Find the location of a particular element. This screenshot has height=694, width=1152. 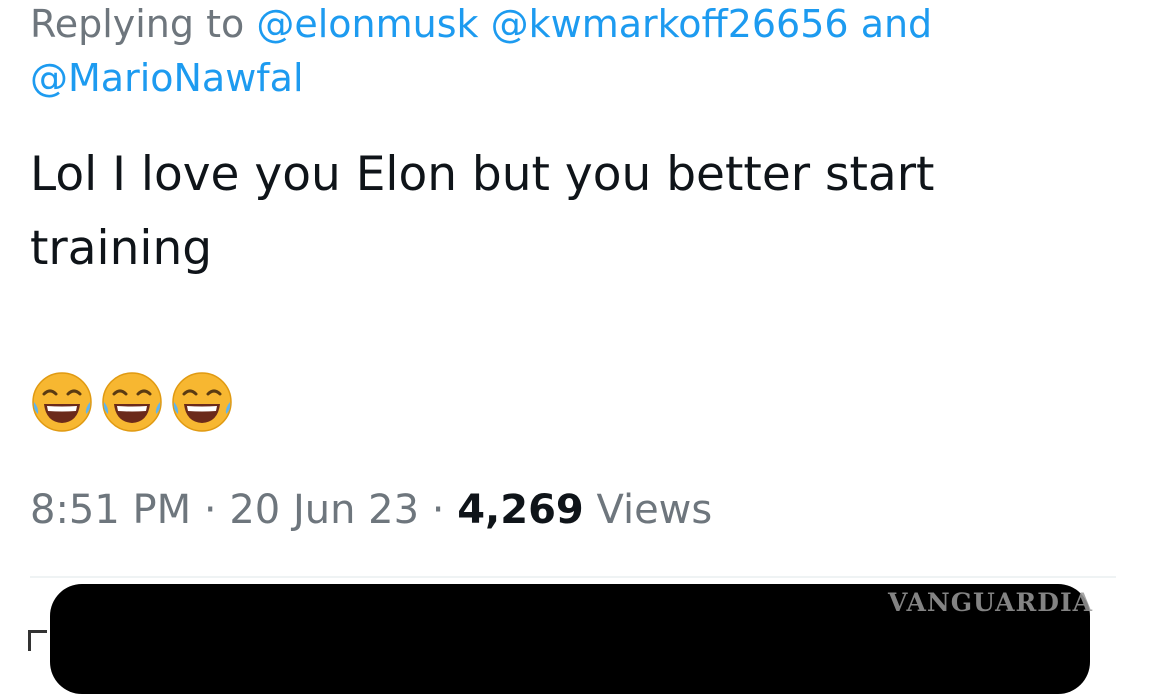

divider is located at coordinates (573, 577).